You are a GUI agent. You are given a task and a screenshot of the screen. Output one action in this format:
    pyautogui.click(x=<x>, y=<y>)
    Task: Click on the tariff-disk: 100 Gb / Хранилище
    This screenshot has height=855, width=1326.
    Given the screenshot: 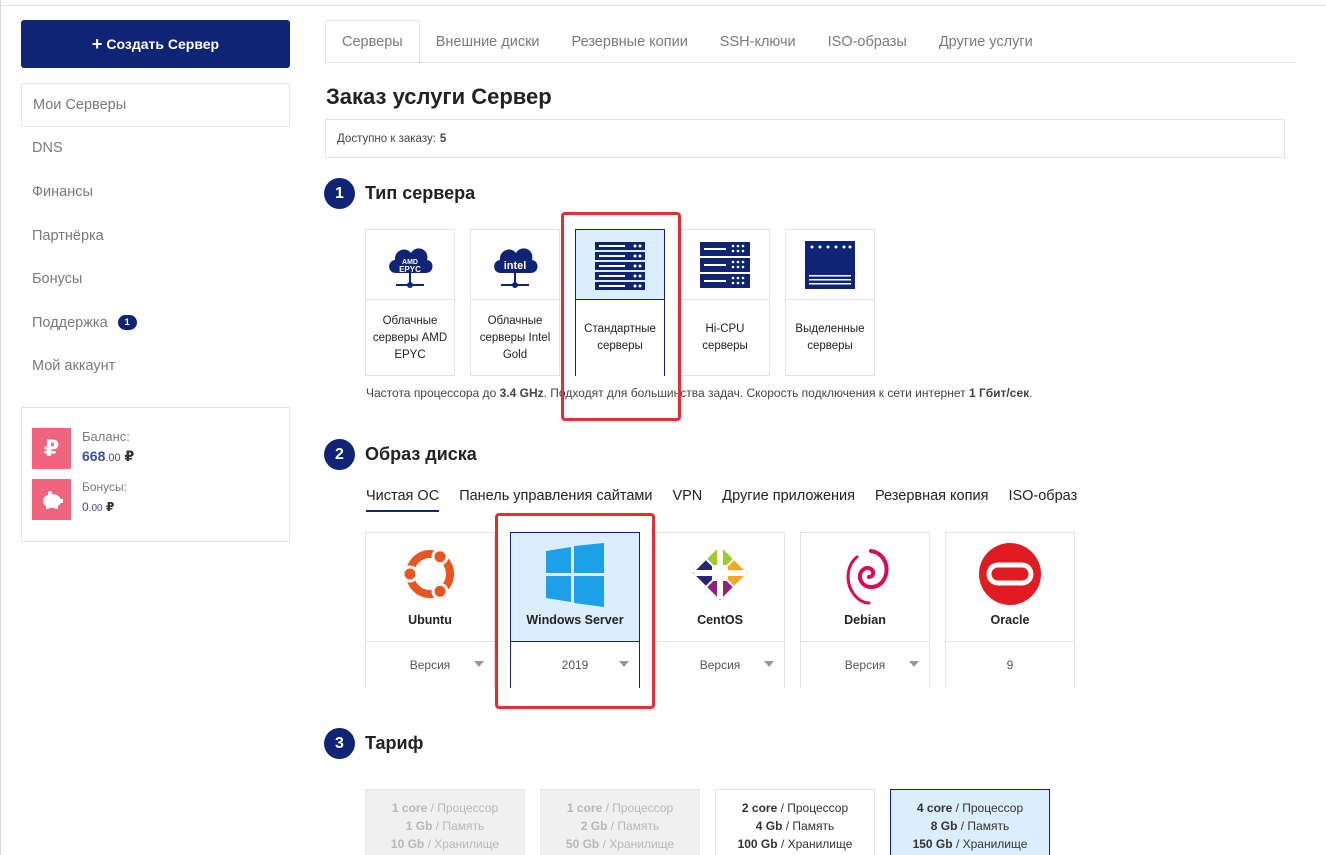 What is the action you would take?
    pyautogui.click(x=795, y=844)
    